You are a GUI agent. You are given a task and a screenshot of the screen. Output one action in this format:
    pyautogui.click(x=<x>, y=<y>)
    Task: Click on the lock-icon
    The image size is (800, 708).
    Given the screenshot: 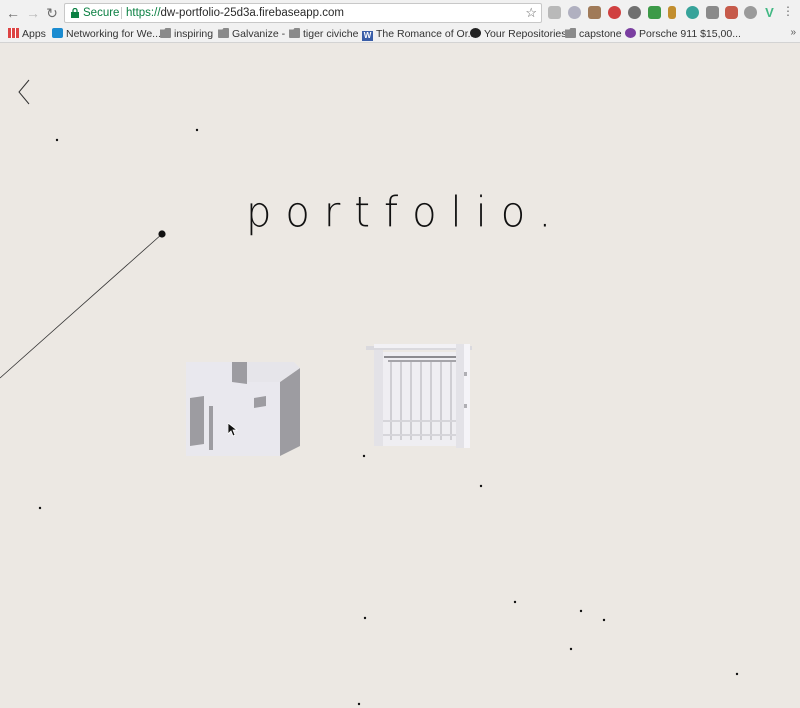 What is the action you would take?
    pyautogui.click(x=75, y=13)
    